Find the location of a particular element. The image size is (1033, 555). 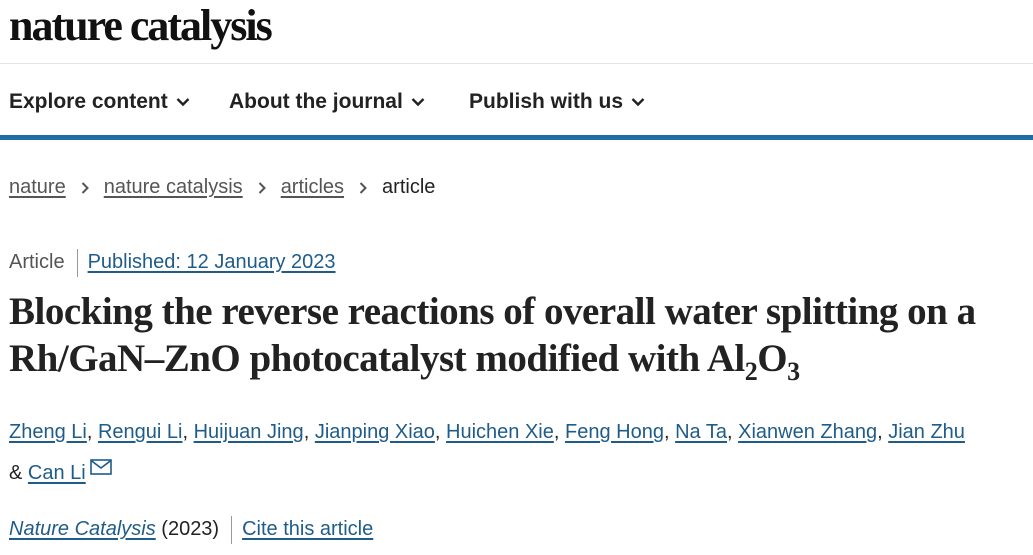

author-link: Jian Zhu is located at coordinates (926, 432).